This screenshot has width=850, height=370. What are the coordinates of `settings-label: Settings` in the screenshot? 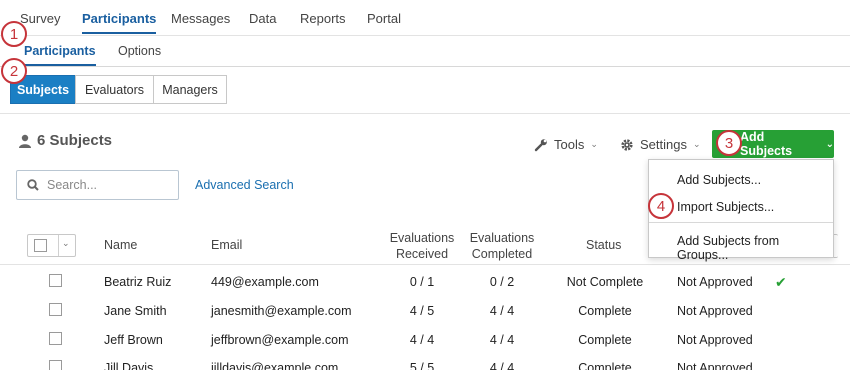 It's located at (663, 144).